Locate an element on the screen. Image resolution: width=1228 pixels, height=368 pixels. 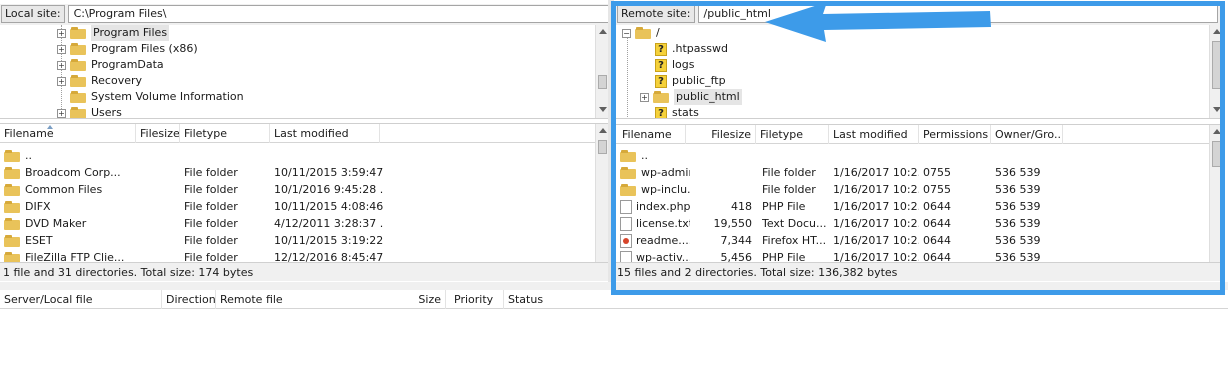
tree-item: + Program Files is located at coordinates (113, 33).